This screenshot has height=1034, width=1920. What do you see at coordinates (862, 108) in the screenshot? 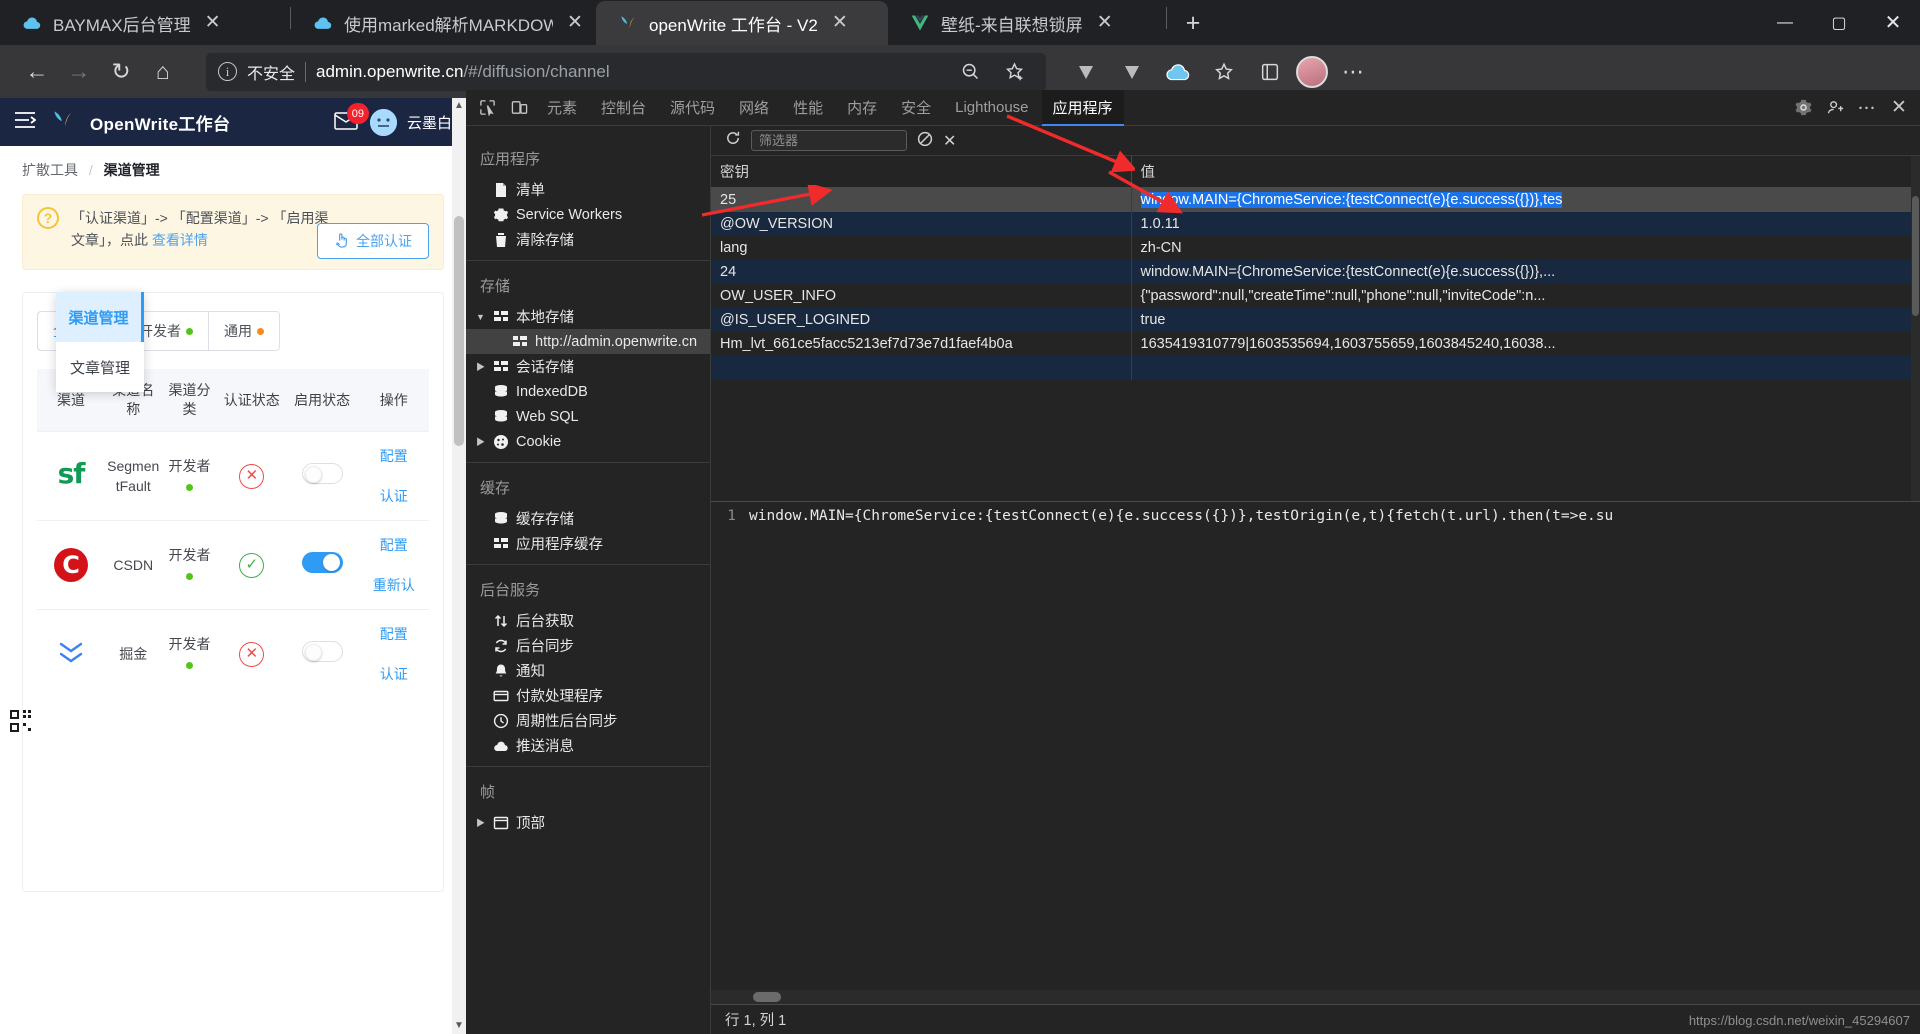
I see `devtools-tab-memory: 内存` at bounding box center [862, 108].